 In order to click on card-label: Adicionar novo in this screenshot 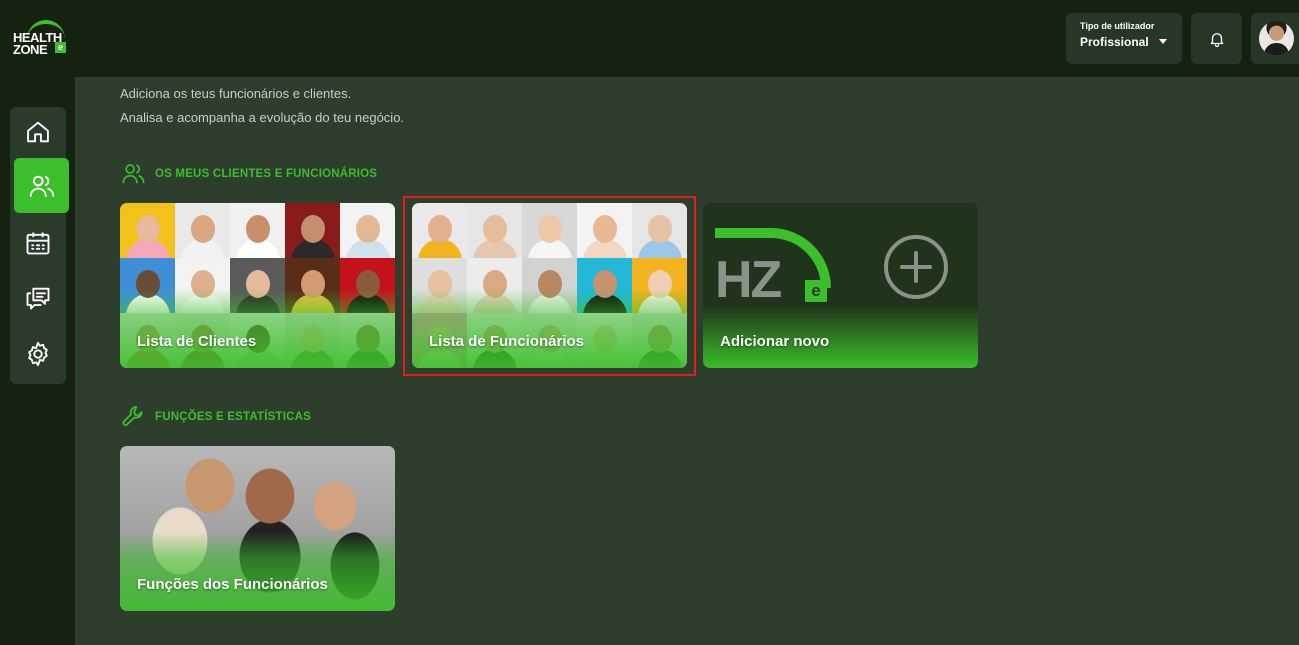, I will do `click(775, 341)`.